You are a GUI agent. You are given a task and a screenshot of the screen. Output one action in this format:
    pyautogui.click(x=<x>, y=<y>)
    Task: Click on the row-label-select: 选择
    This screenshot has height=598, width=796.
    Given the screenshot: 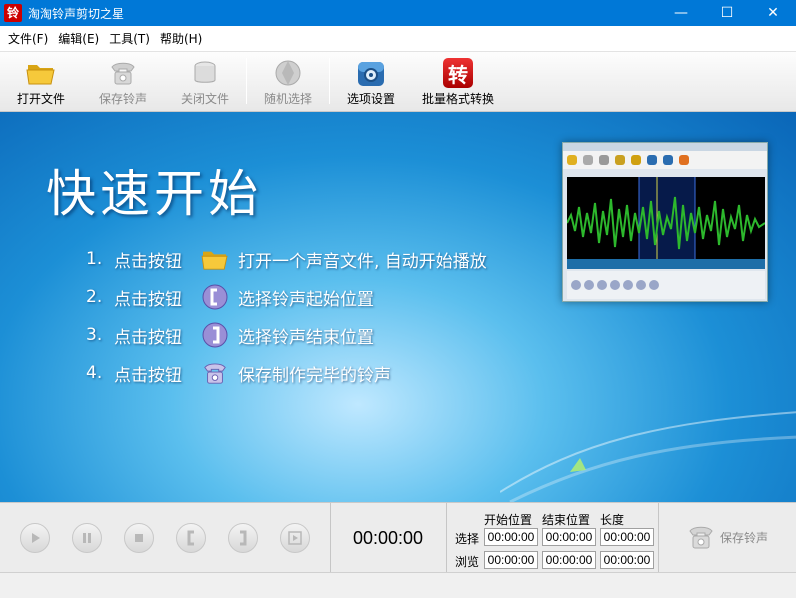 What is the action you would take?
    pyautogui.click(x=467, y=539)
    